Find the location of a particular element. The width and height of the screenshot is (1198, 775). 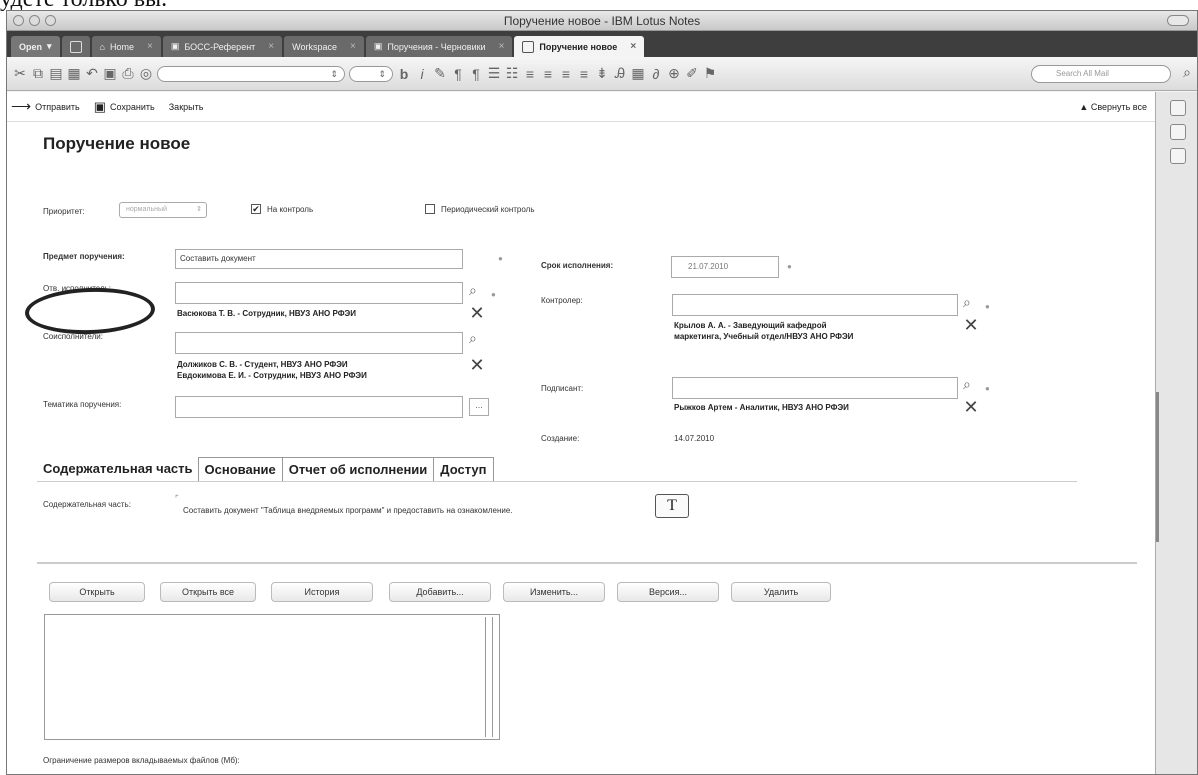

toolbar-toggle-button is located at coordinates (1178, 20).